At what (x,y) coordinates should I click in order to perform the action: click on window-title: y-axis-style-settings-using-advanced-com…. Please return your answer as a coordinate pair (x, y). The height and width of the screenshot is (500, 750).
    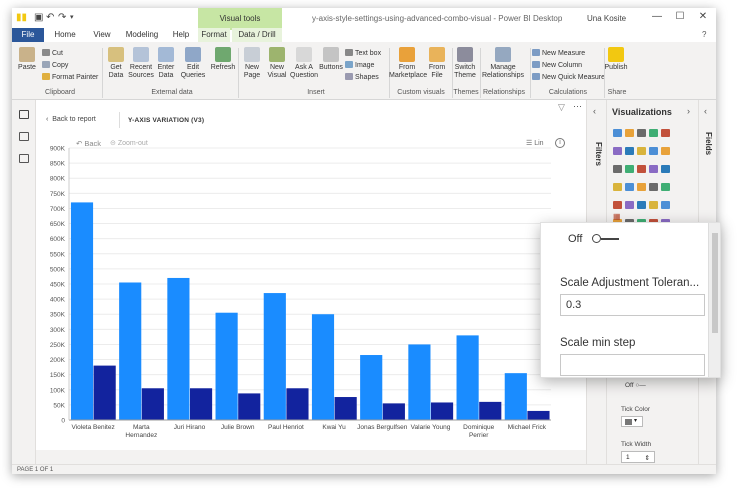
    Looking at the image, I should click on (437, 18).